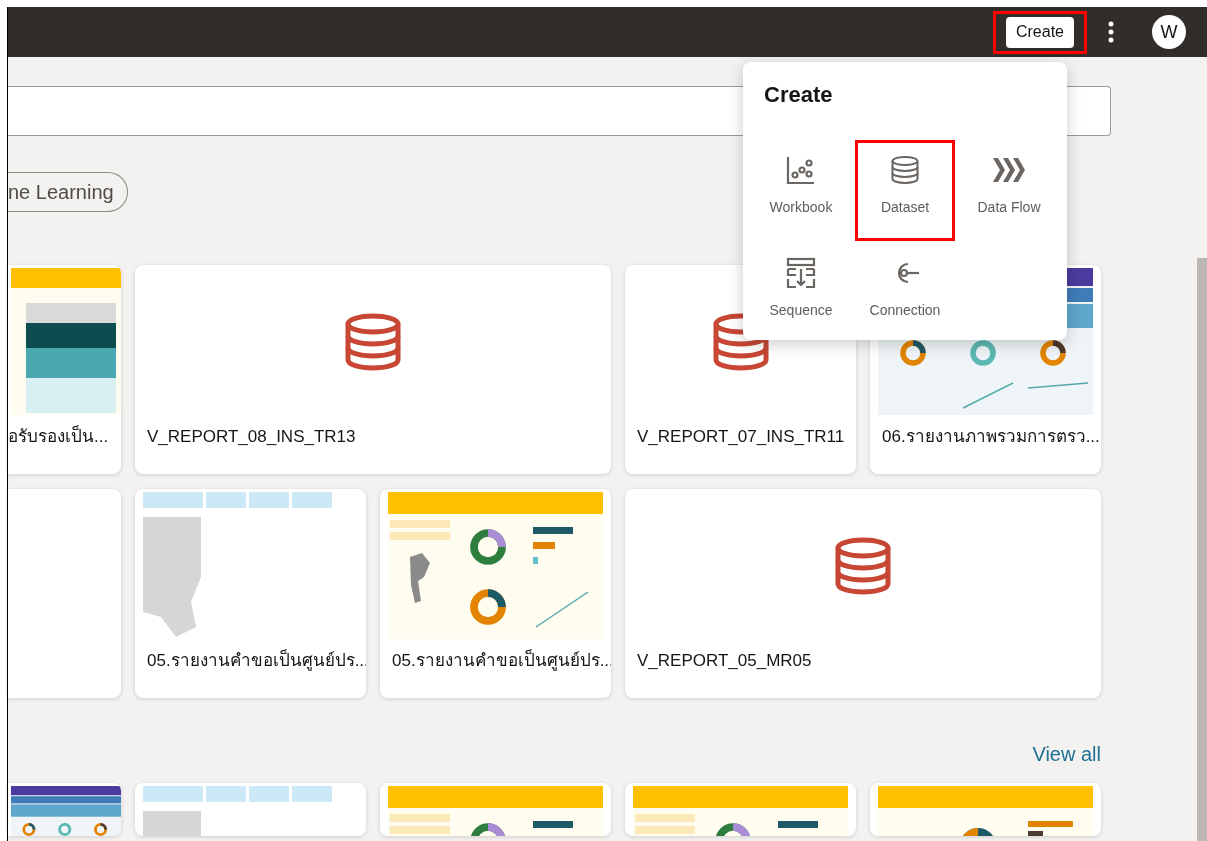 This screenshot has height=841, width=1207. What do you see at coordinates (801, 273) in the screenshot?
I see `sequence-icon` at bounding box center [801, 273].